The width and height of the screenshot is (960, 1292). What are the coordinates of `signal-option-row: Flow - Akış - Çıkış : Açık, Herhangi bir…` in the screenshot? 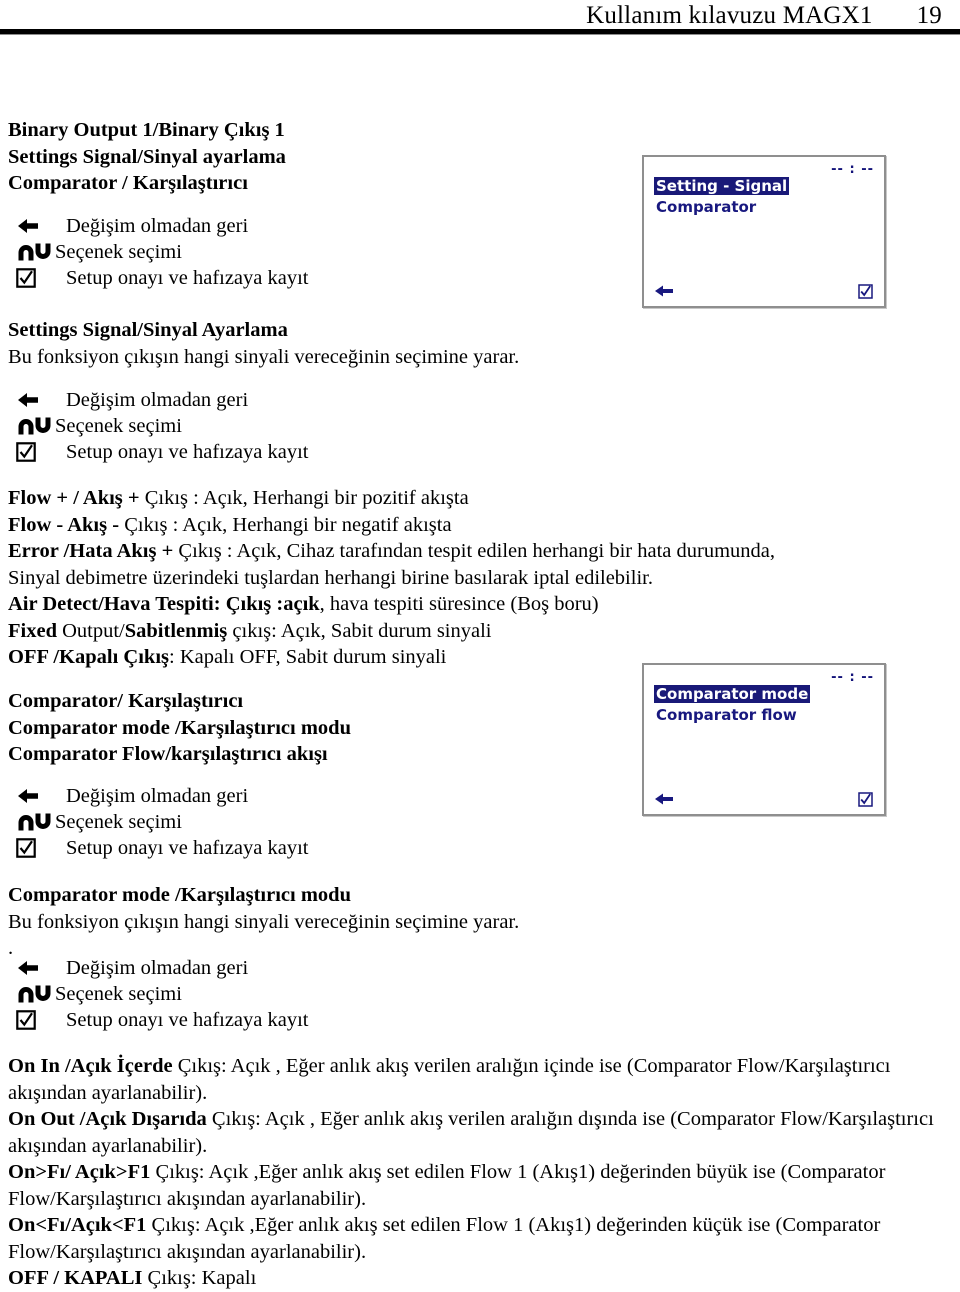 It's located at (391, 525).